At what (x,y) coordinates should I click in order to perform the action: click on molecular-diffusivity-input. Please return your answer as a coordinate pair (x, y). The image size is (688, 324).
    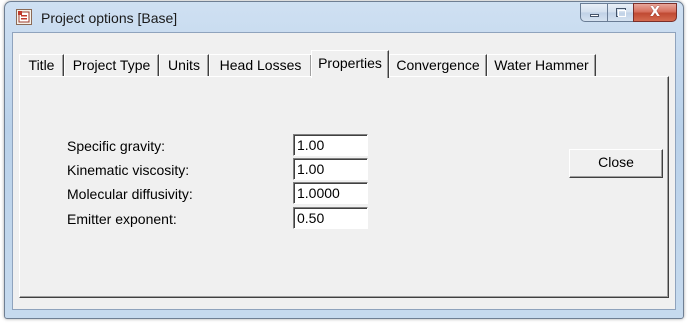
    Looking at the image, I should click on (330, 193).